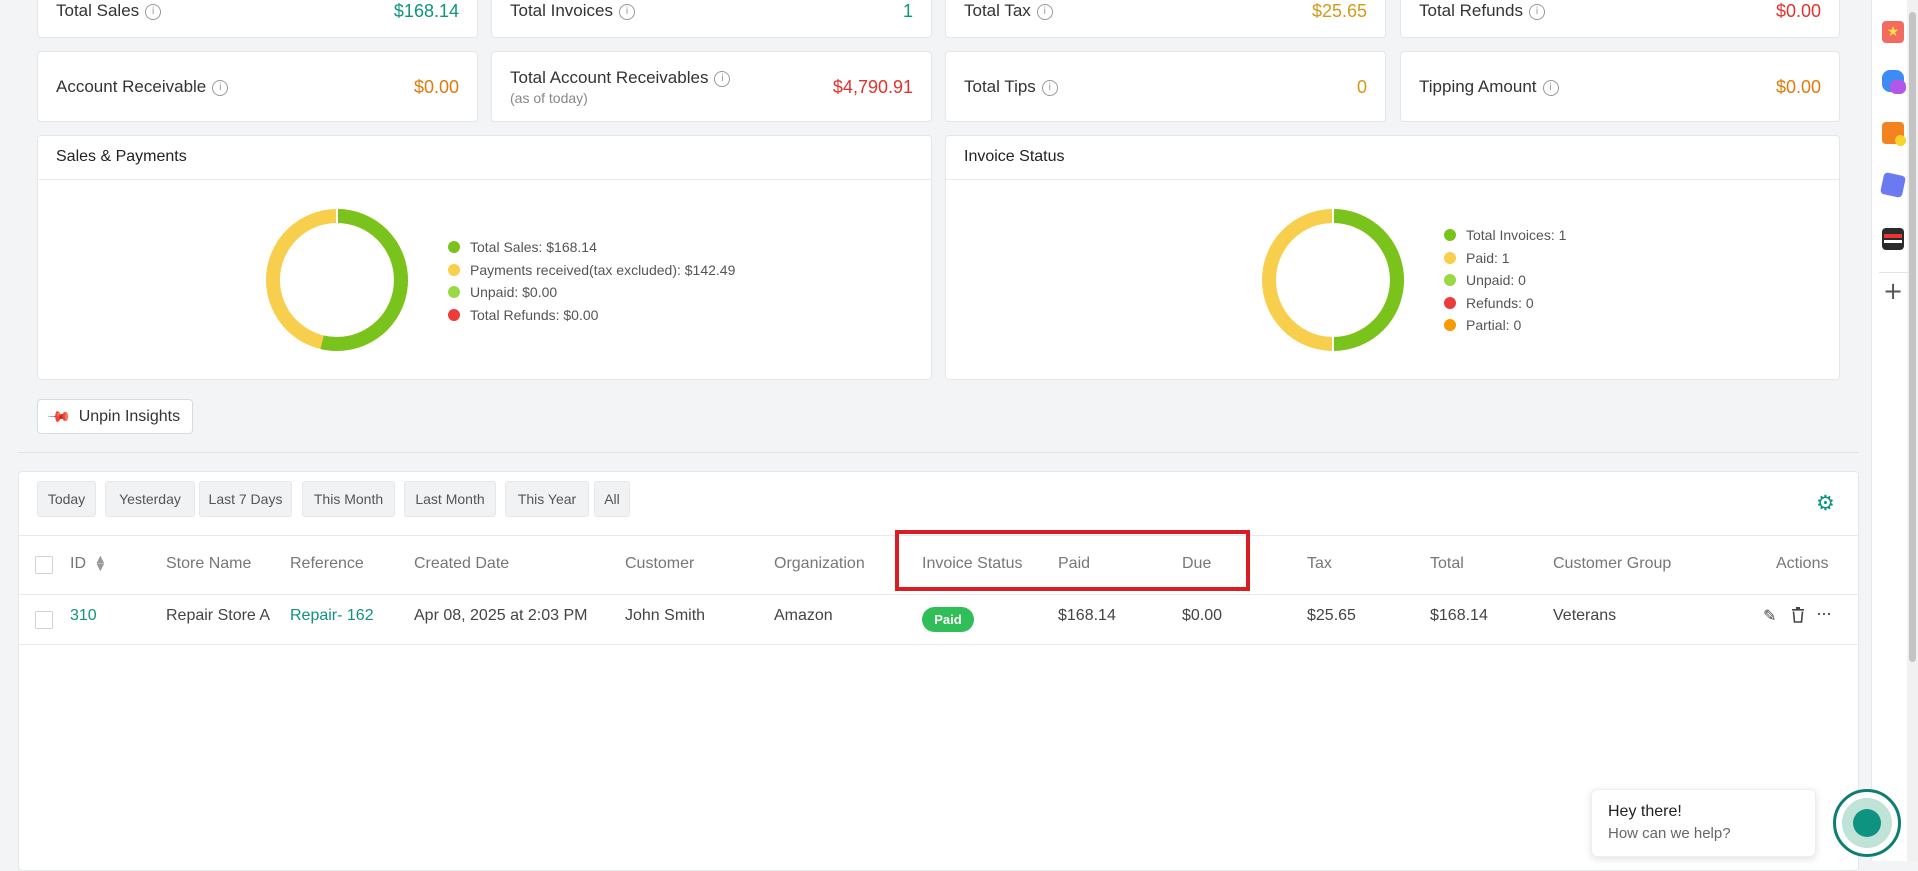  I want to click on cell-customer: John Smith, so click(665, 615).